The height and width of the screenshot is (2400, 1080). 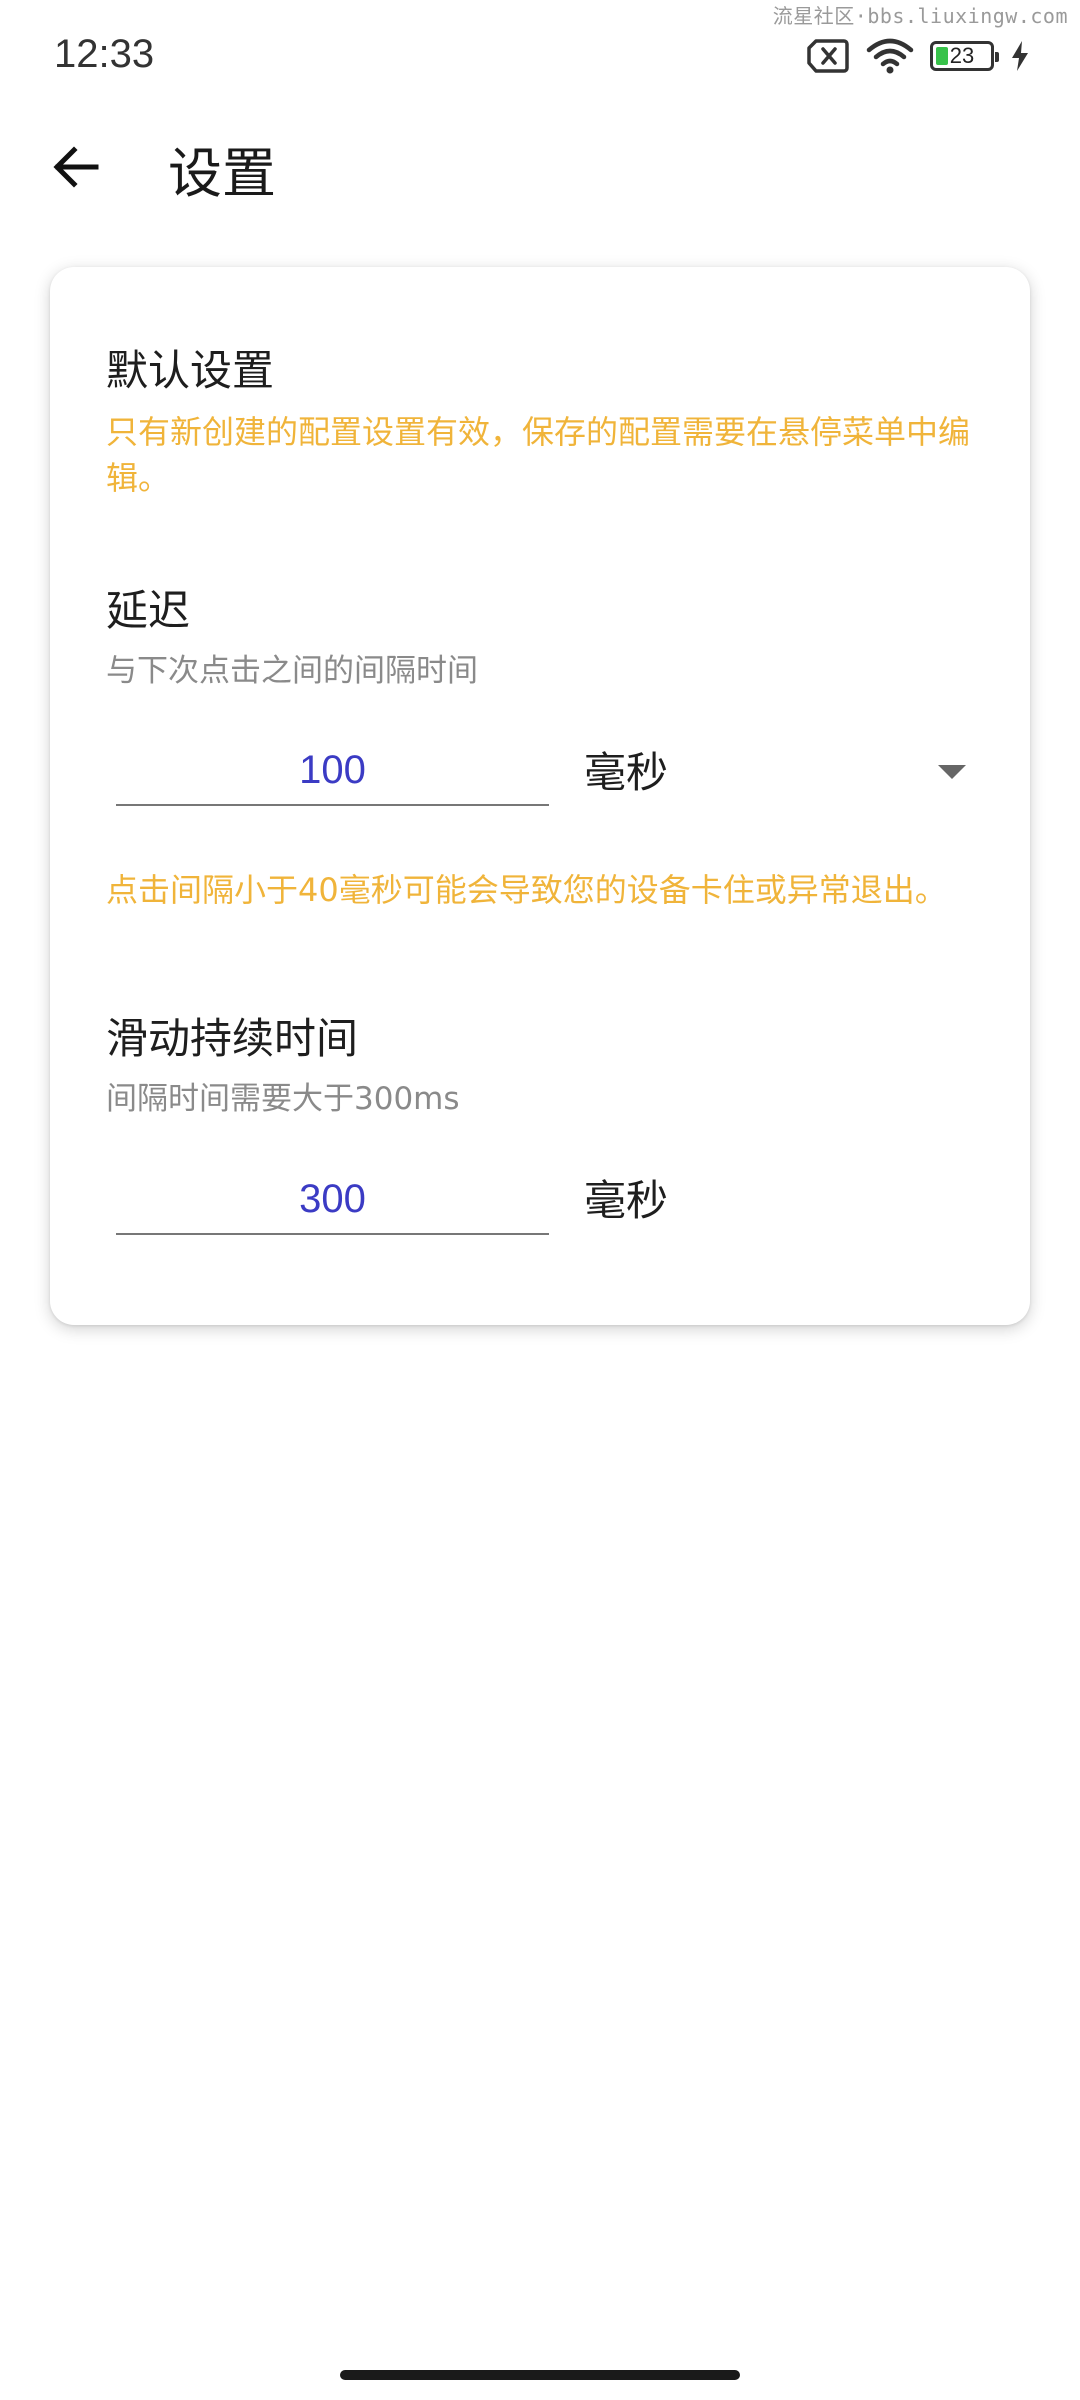 What do you see at coordinates (222, 173) in the screenshot?
I see `page-title: 设置` at bounding box center [222, 173].